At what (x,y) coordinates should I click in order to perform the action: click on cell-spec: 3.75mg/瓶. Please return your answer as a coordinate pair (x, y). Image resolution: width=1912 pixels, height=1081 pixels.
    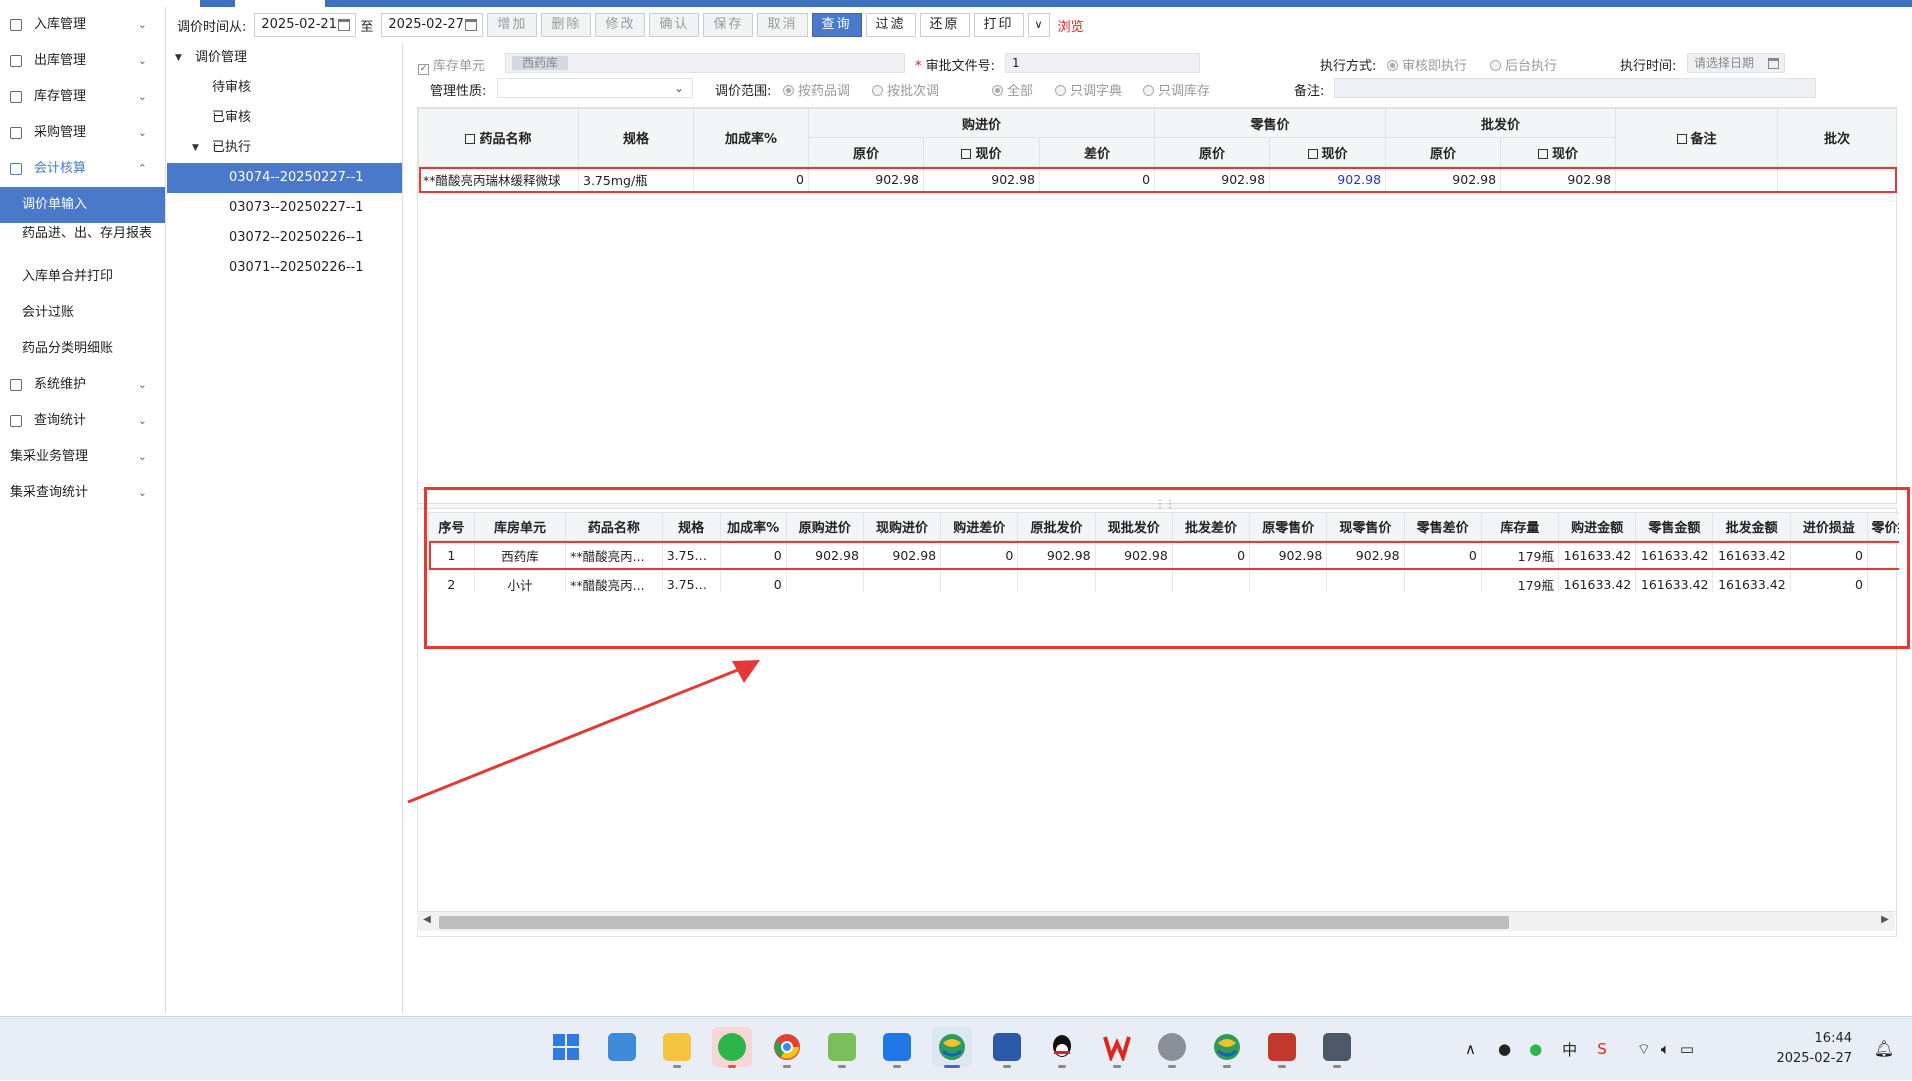
    Looking at the image, I should click on (636, 179).